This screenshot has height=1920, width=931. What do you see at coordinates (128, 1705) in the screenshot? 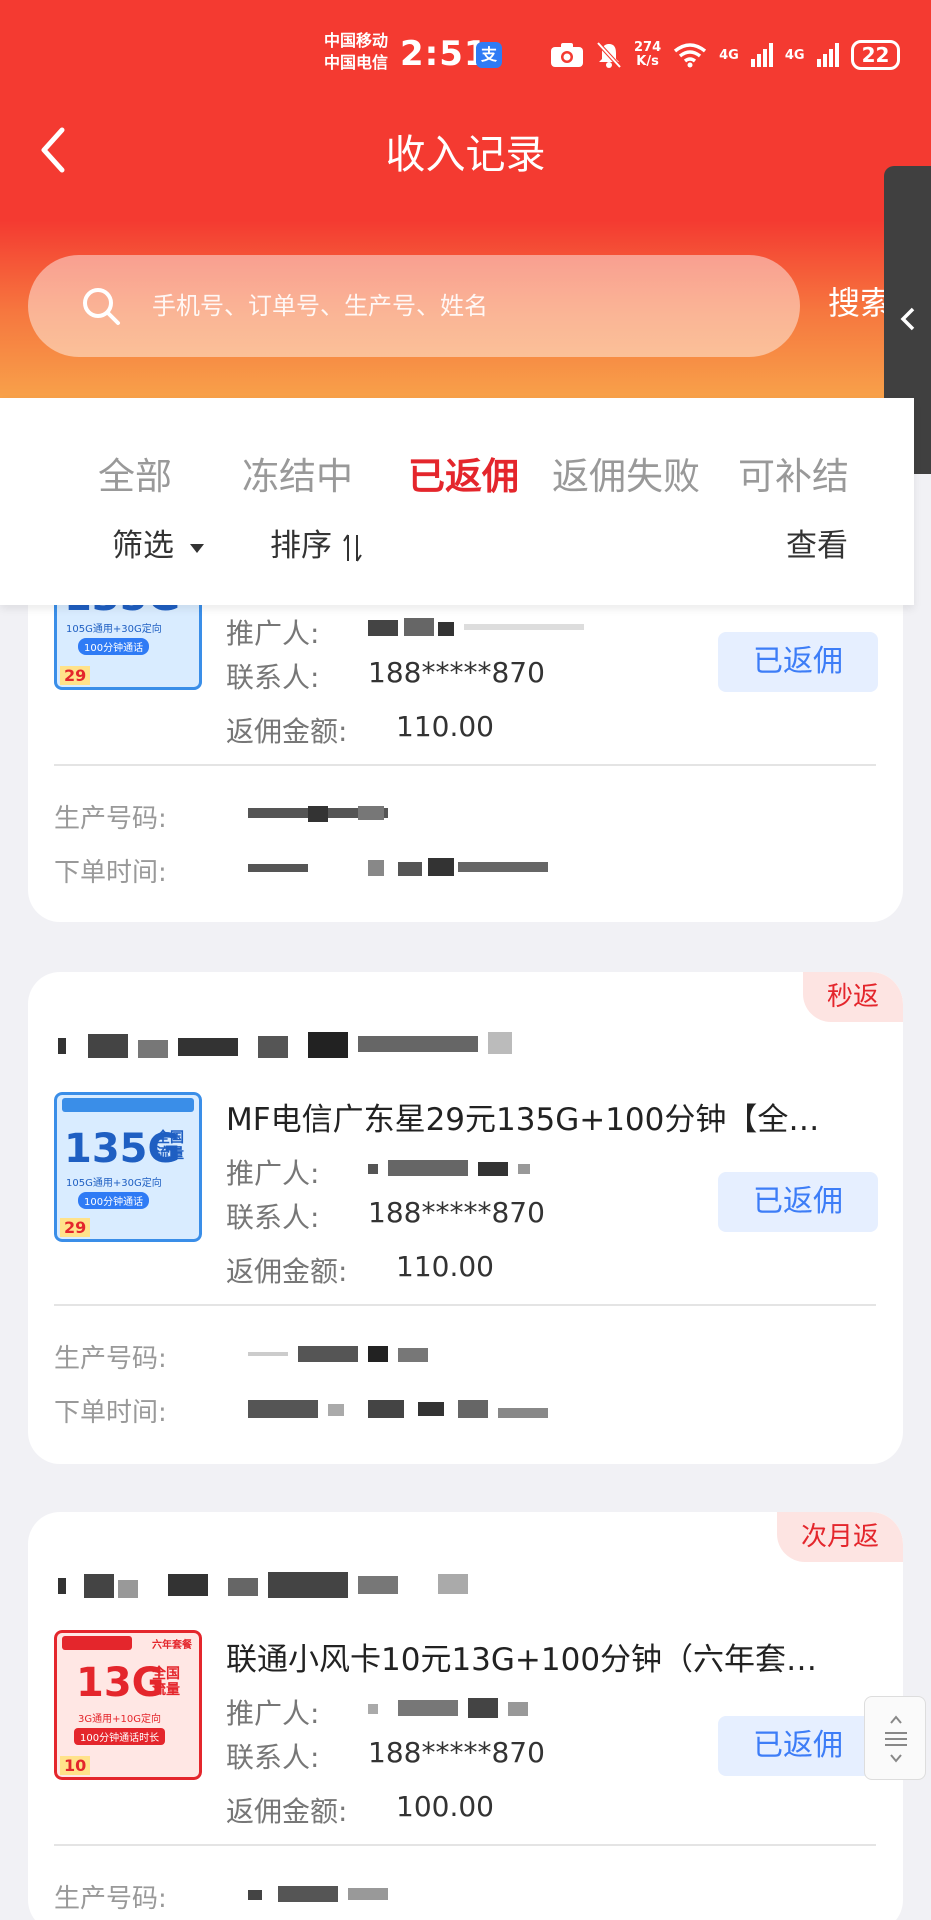
I see `product-thumbnail: 六年套餐 13G 全国流量 3G通用+10G定向 100分钟通话时长 10` at bounding box center [128, 1705].